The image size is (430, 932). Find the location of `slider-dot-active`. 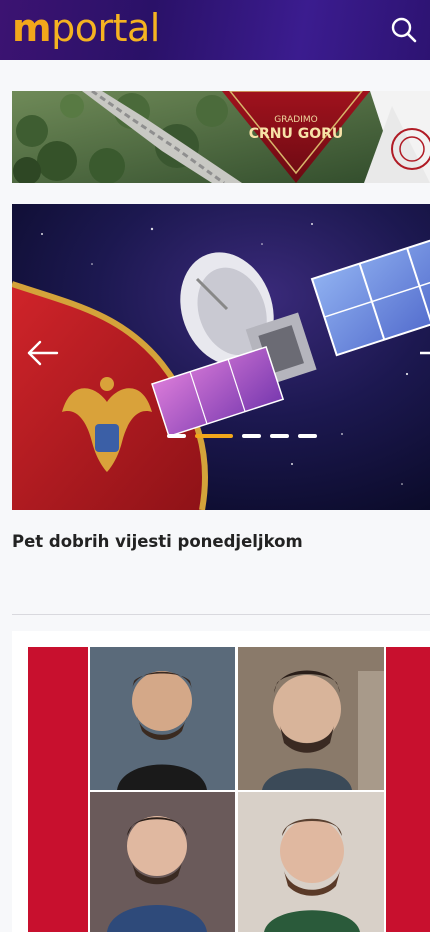

slider-dot-active is located at coordinates (214, 436).